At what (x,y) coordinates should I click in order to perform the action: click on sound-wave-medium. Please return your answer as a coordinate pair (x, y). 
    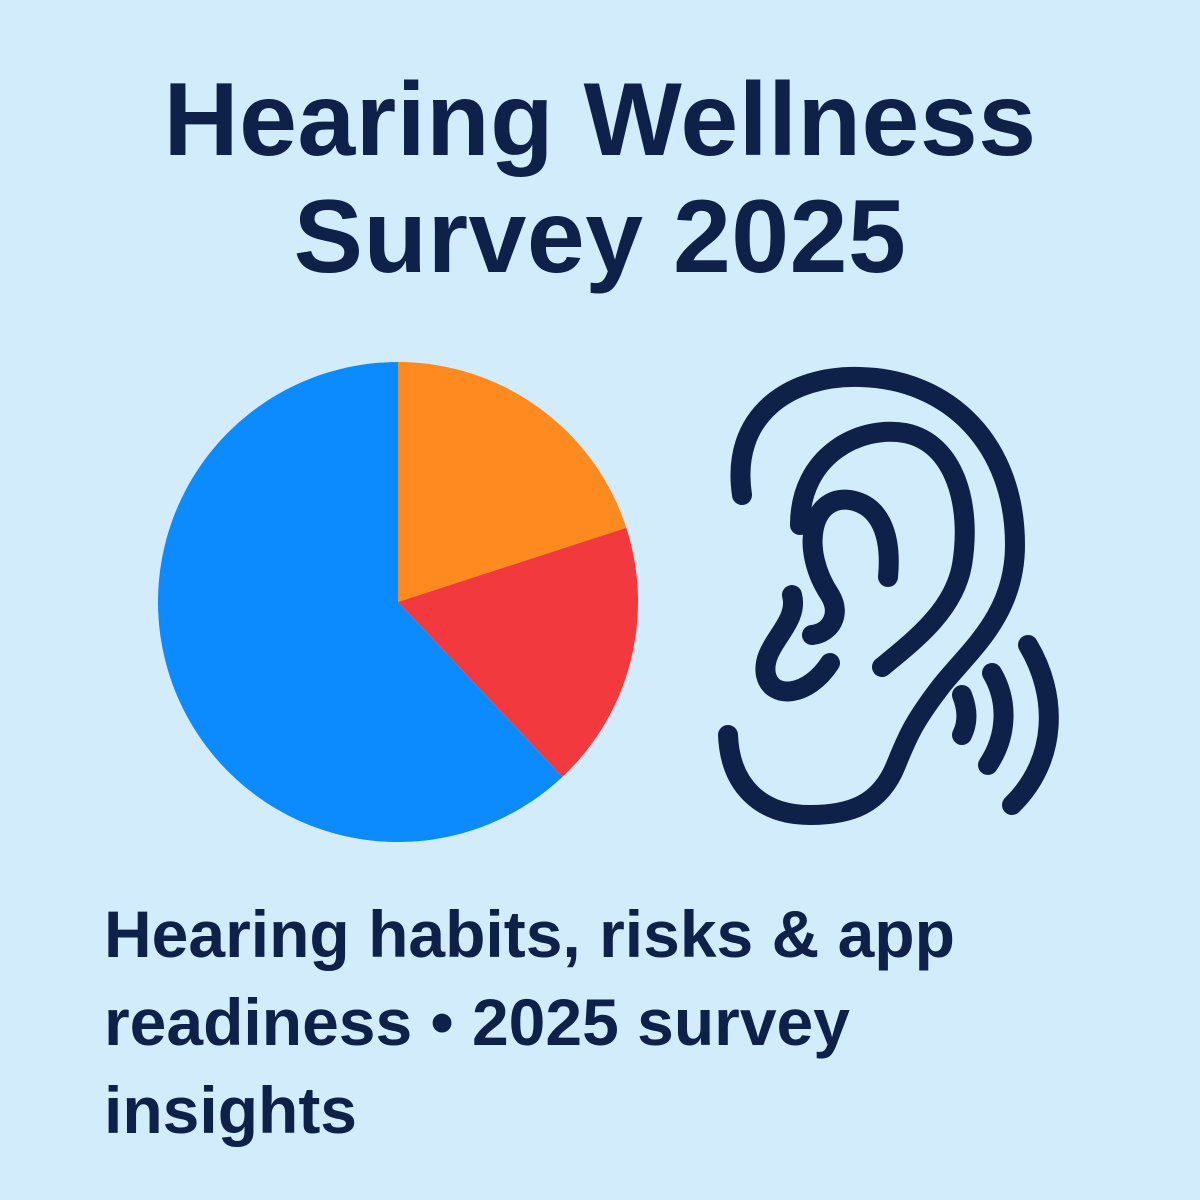
    Looking at the image, I should click on (996, 719).